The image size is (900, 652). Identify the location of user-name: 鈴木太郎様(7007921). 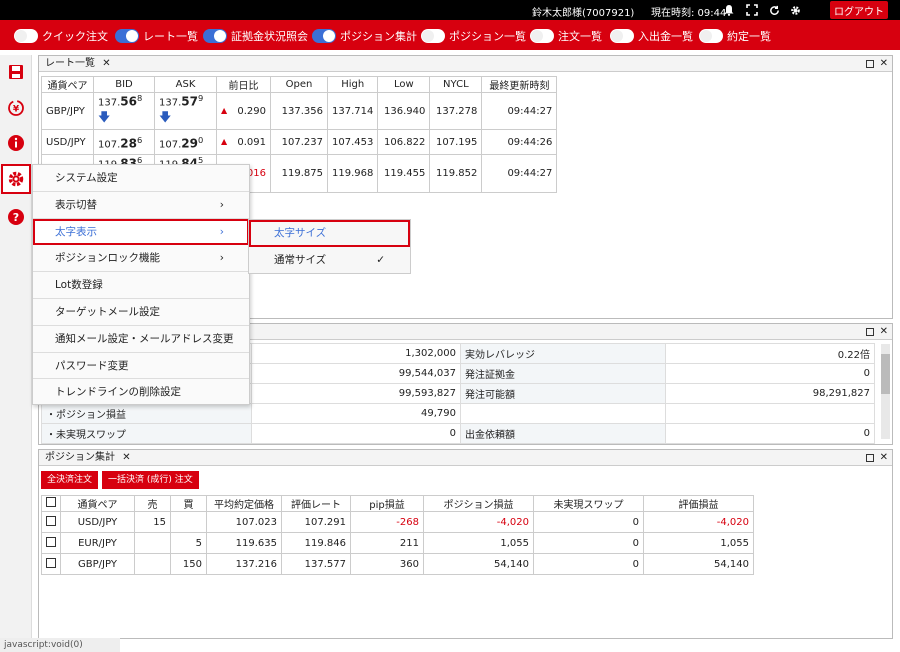
(583, 13).